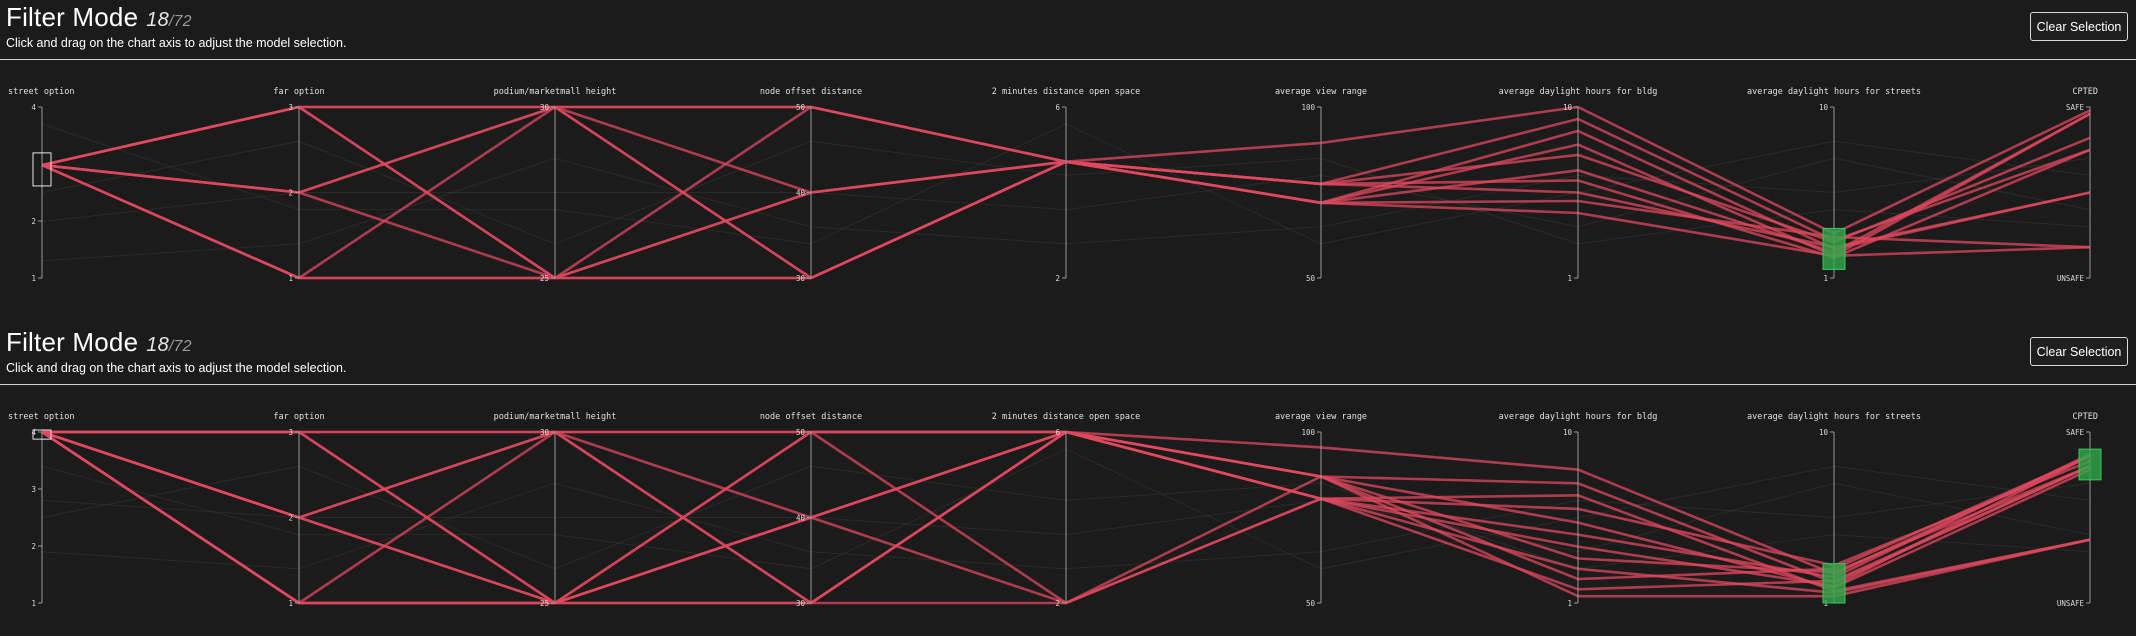 Image resolution: width=2136 pixels, height=636 pixels. Describe the element at coordinates (41, 185) in the screenshot. I see `axis: street option 4 1 2` at that location.